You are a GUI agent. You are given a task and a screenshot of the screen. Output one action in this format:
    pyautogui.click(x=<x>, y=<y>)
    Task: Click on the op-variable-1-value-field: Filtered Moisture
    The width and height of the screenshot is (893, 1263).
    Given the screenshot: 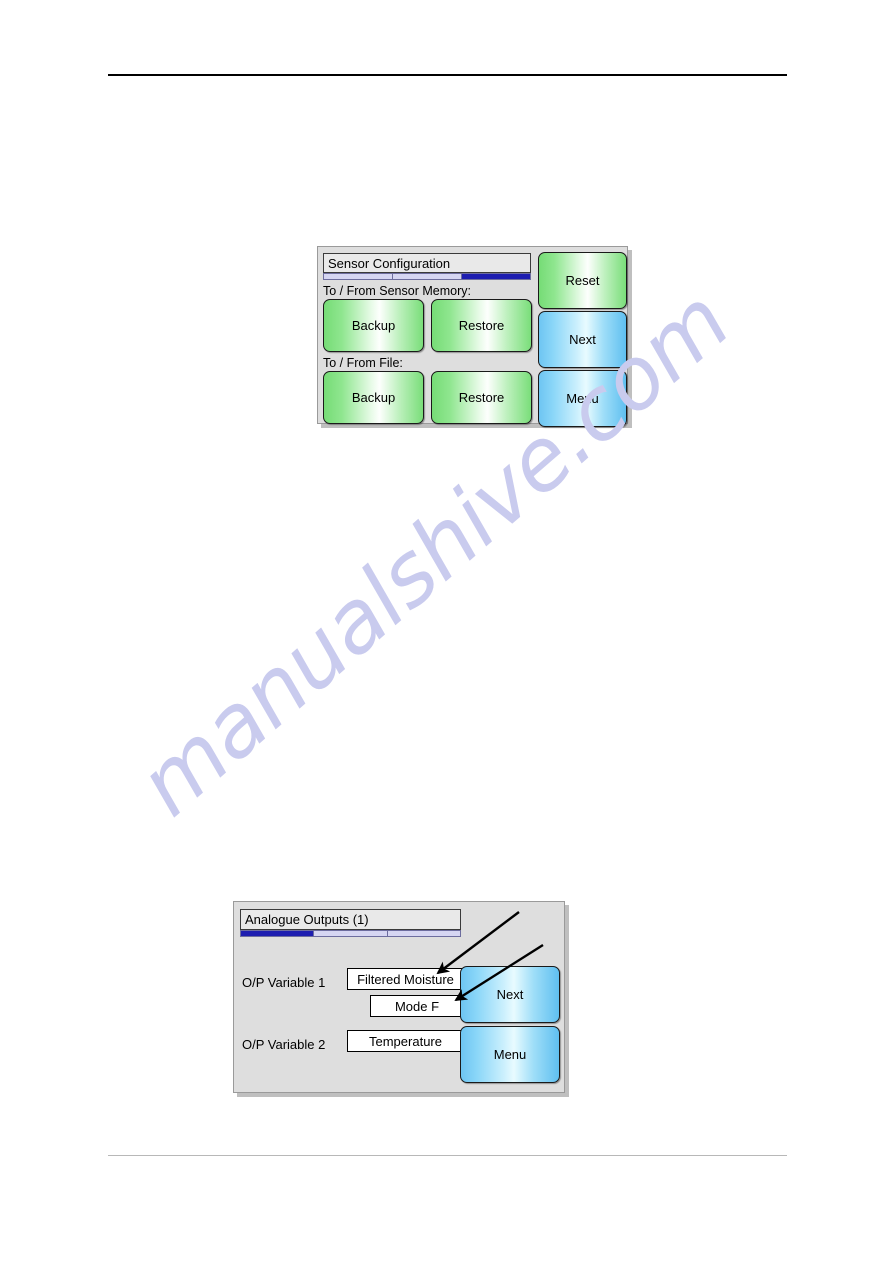 What is the action you would take?
    pyautogui.click(x=405, y=979)
    